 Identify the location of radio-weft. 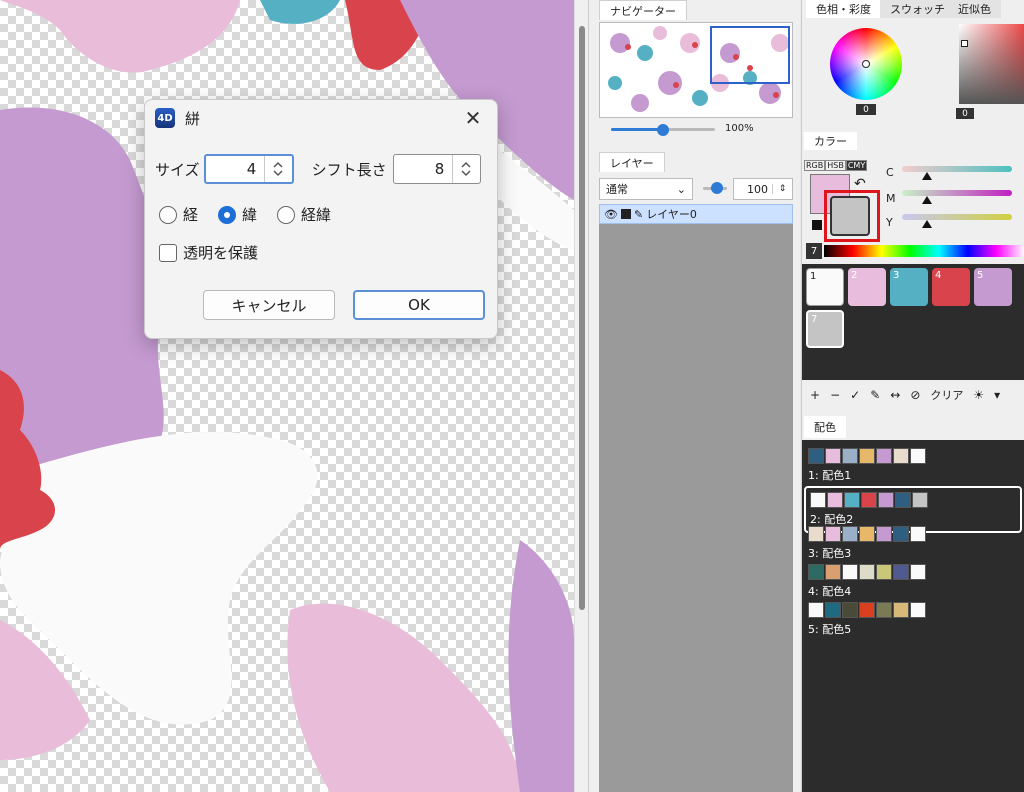
(227, 214).